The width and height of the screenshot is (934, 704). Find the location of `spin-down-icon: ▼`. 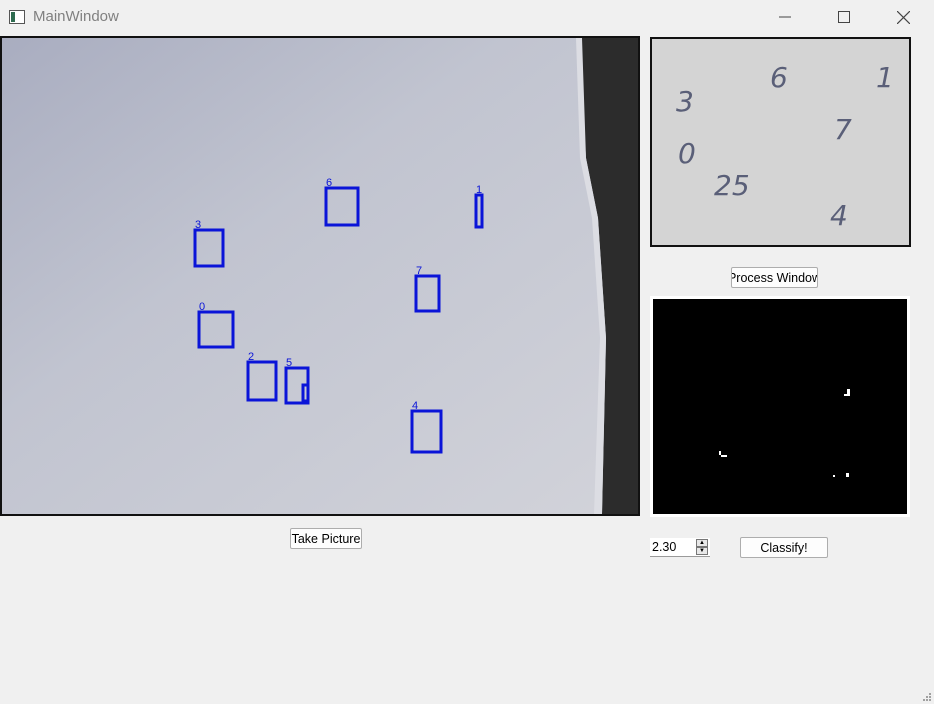

spin-down-icon: ▼ is located at coordinates (702, 551).